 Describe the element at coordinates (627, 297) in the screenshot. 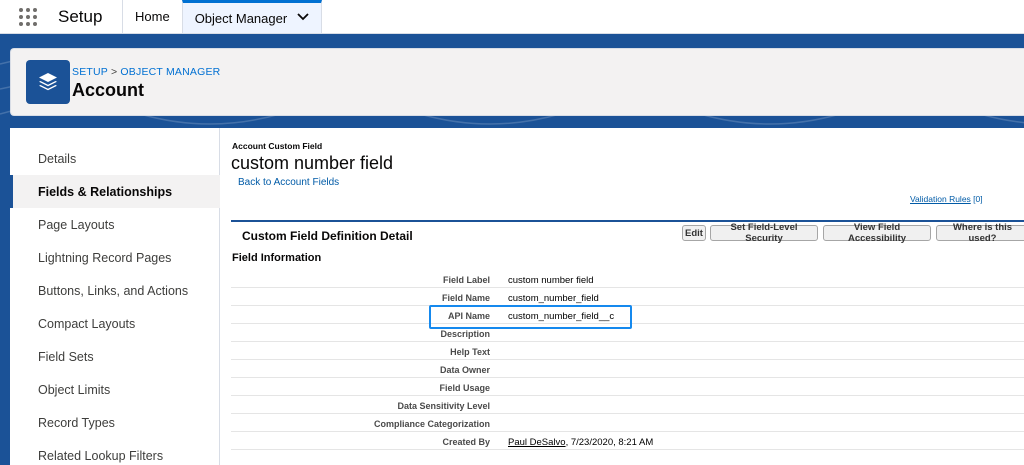

I see `field-row: Field Name custom_number_field` at that location.